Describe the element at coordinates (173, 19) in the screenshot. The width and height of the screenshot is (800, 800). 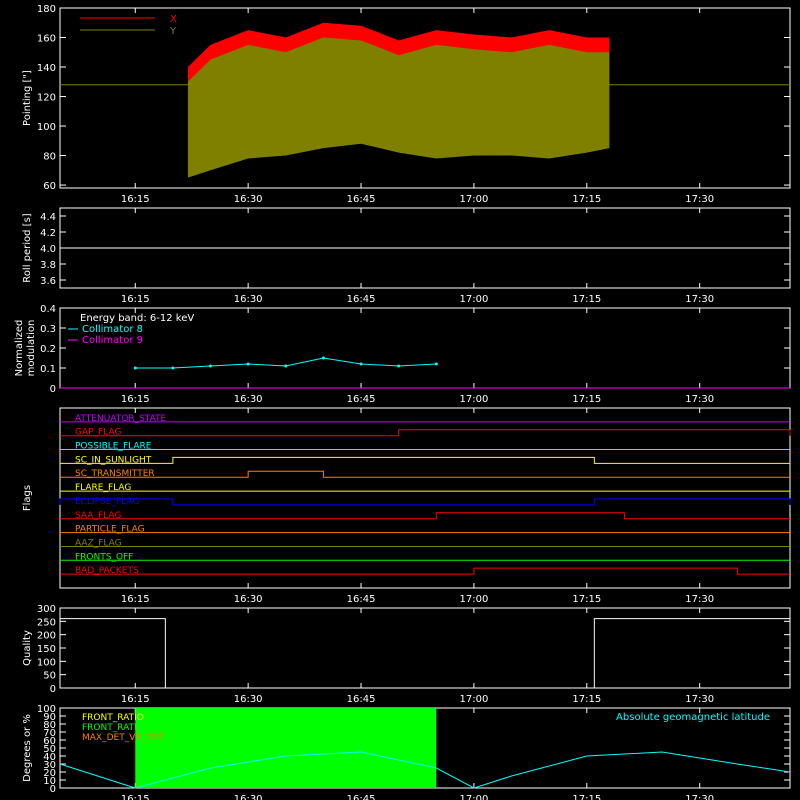
I see `legend-label: X` at that location.